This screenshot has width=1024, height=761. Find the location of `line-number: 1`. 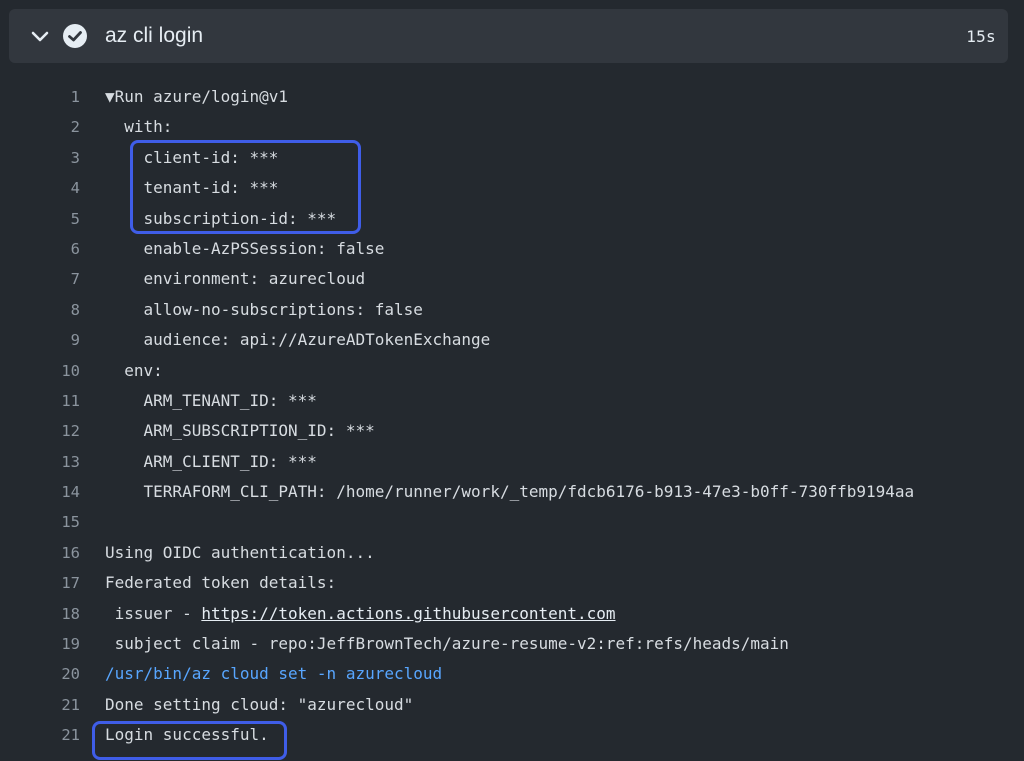

line-number: 1 is located at coordinates (64, 97).